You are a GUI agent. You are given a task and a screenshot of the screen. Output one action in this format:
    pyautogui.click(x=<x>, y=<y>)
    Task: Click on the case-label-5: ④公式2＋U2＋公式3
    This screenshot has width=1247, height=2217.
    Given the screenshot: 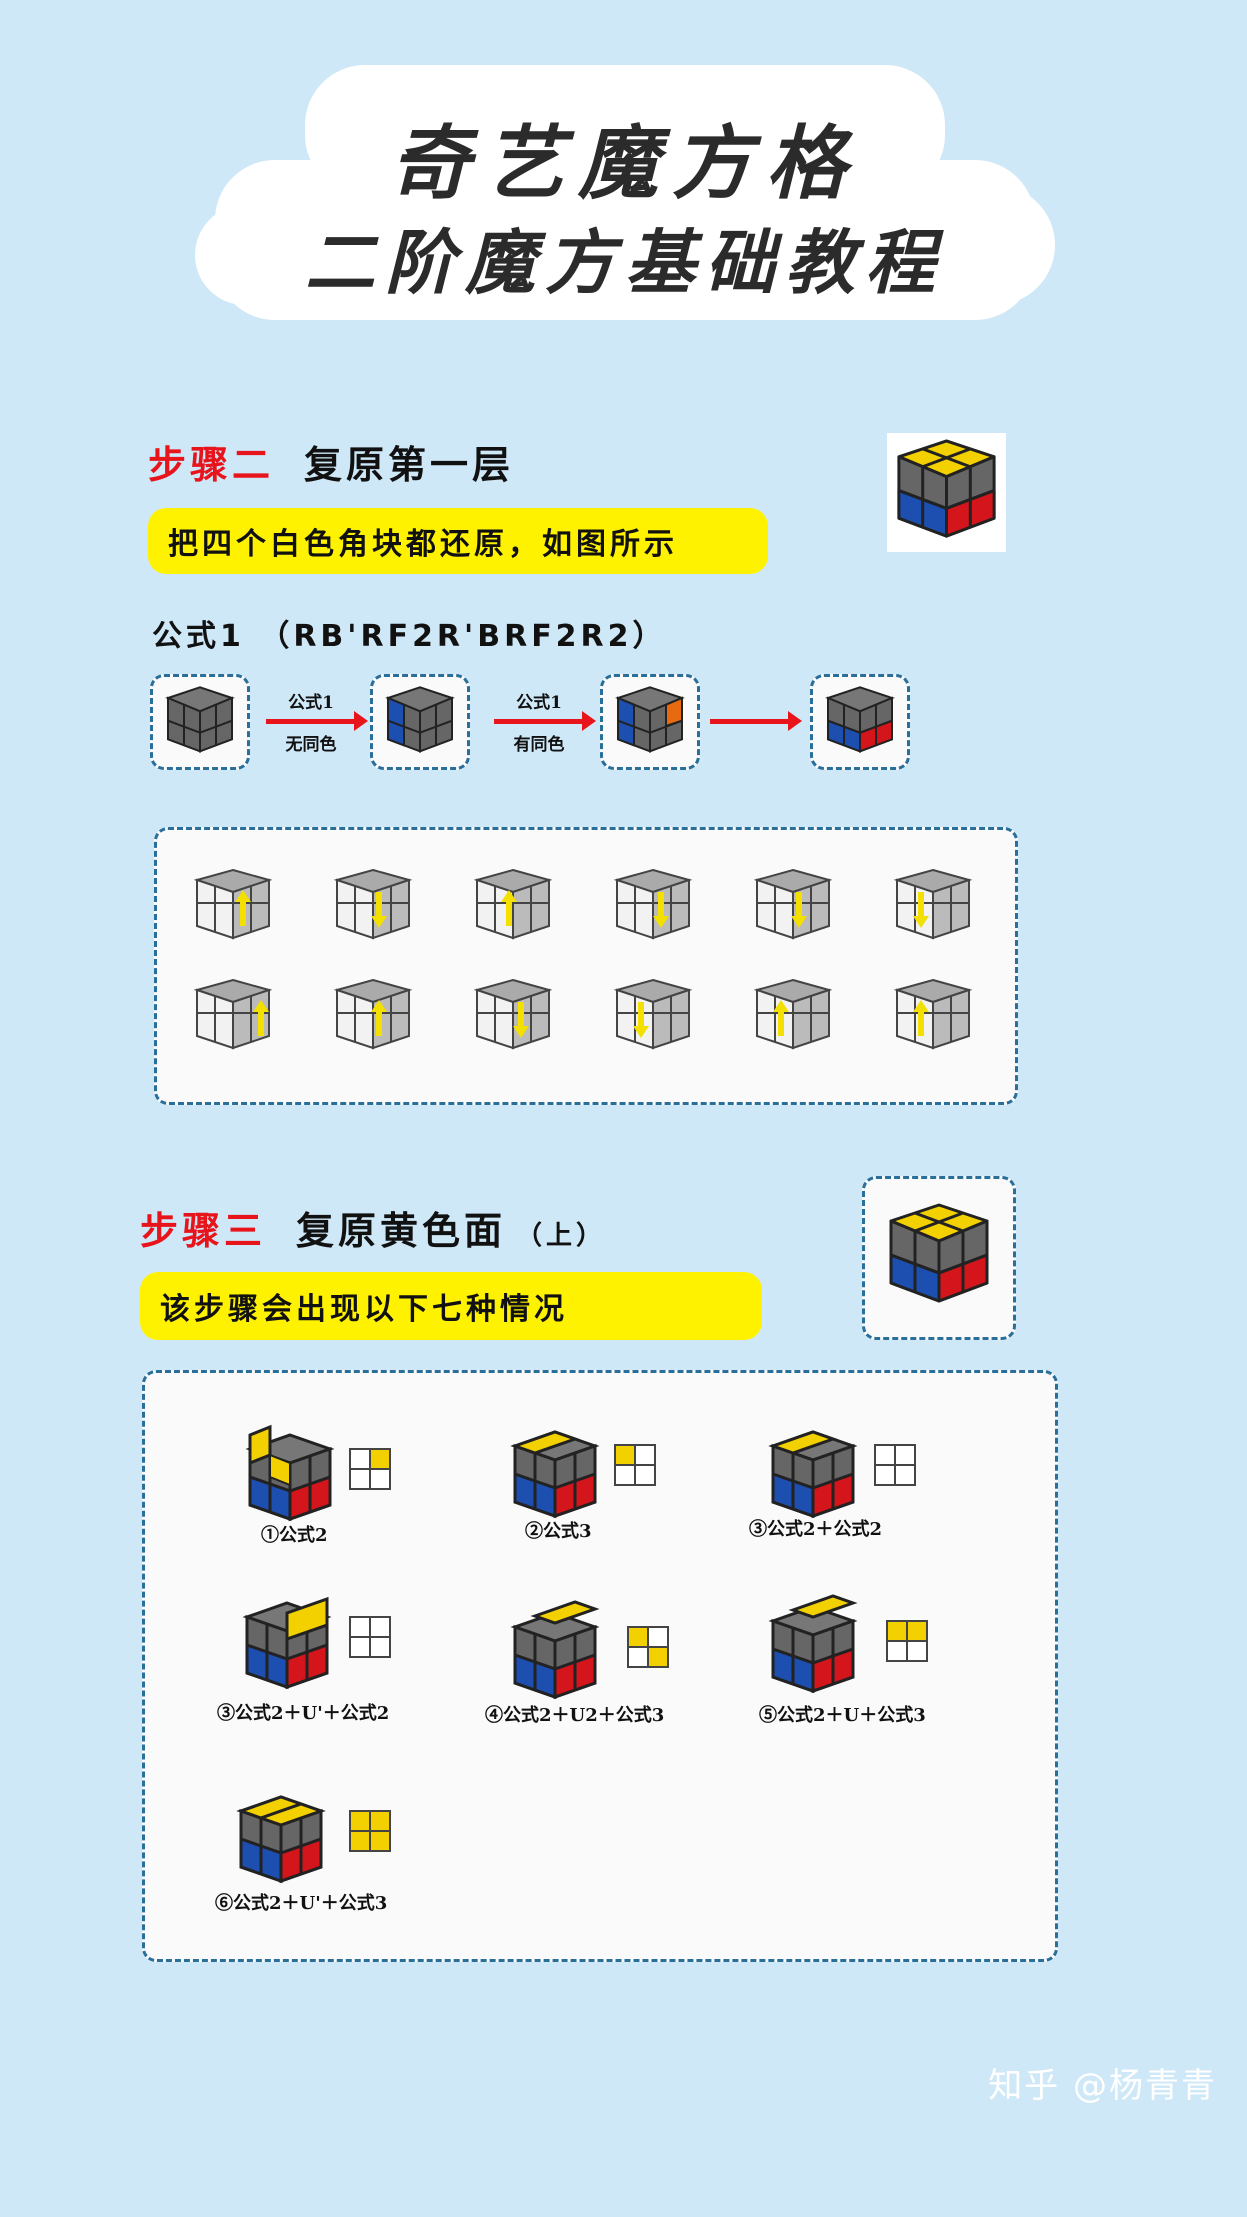 What is the action you would take?
    pyautogui.click(x=575, y=1715)
    